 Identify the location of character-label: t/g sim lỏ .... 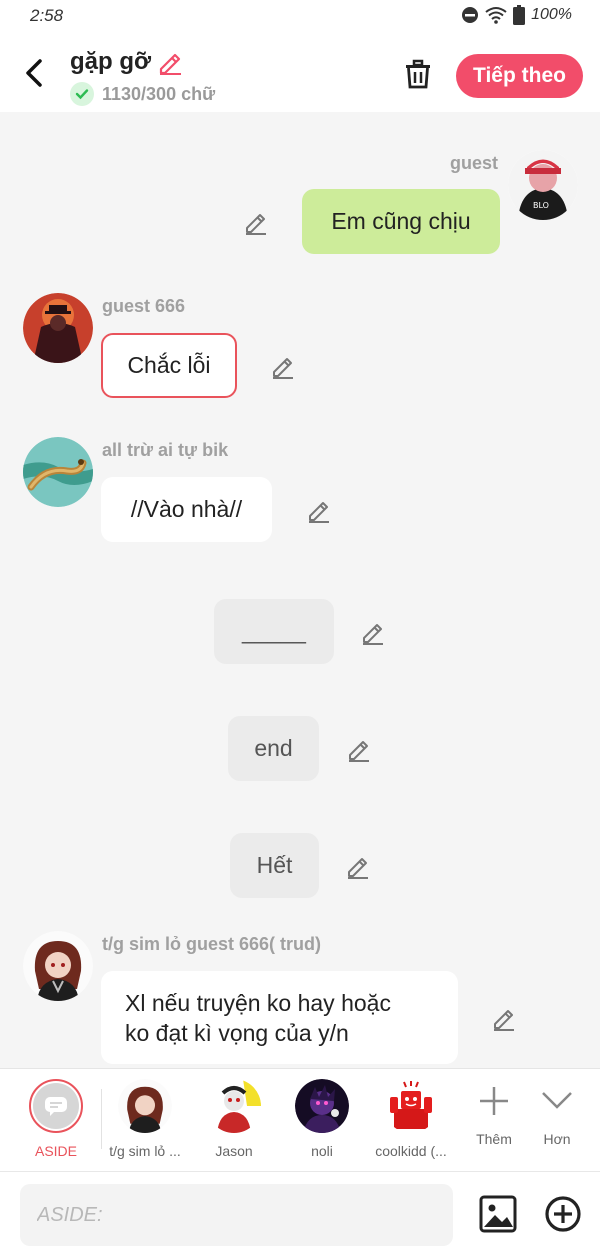
(145, 1151).